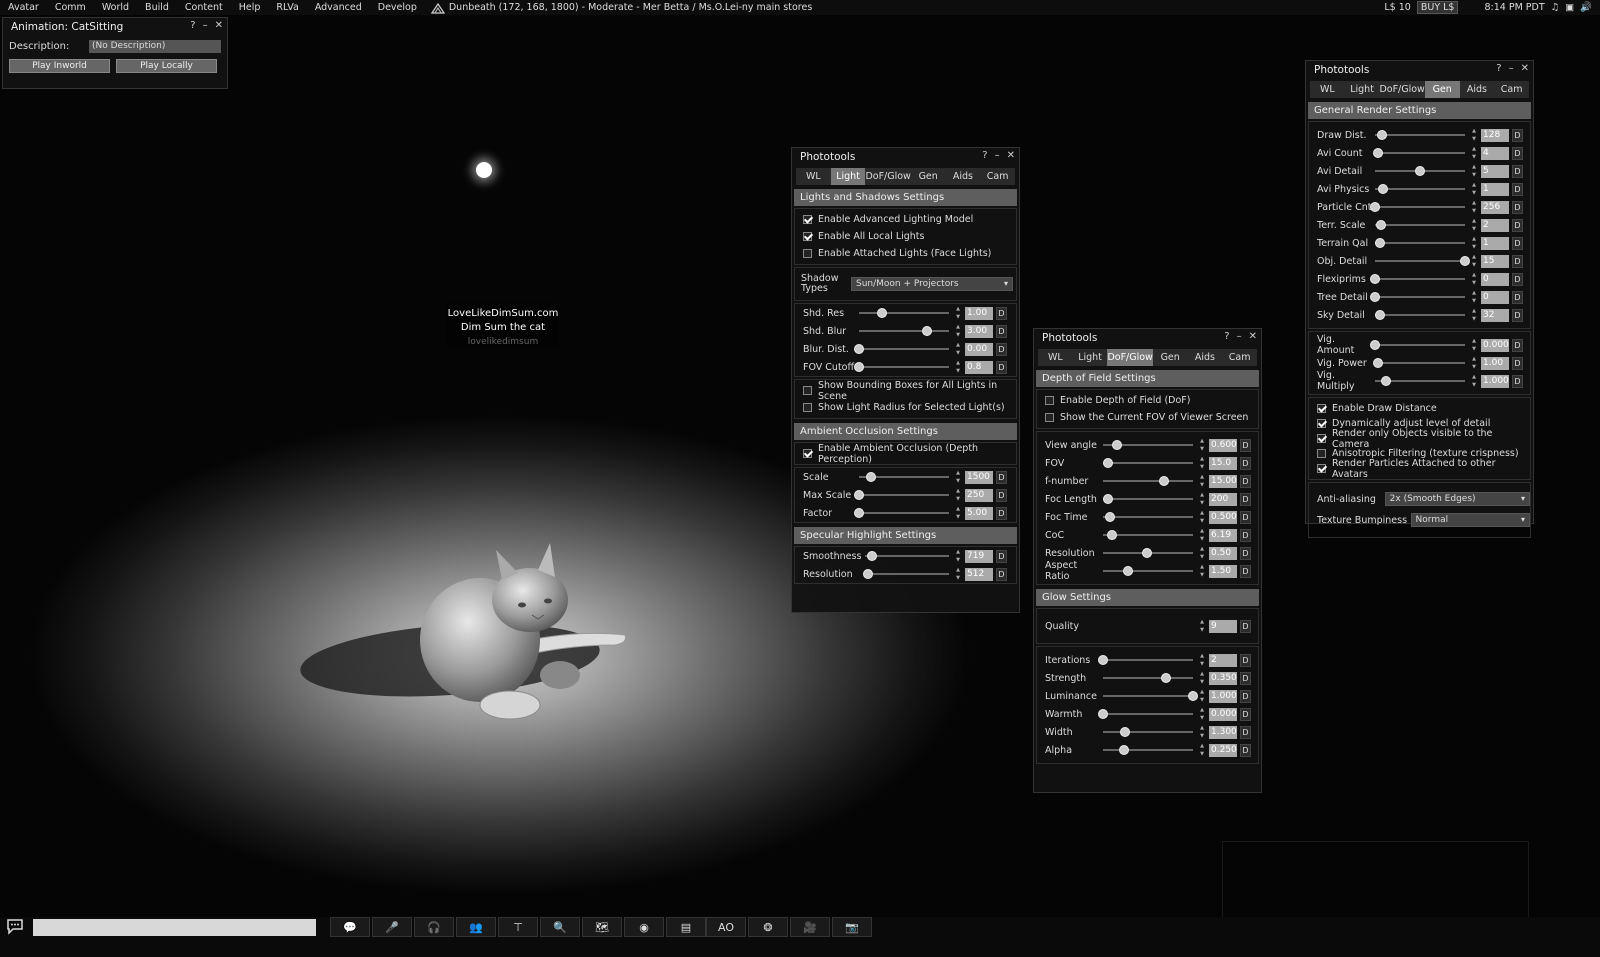 This screenshot has height=957, width=1600. Describe the element at coordinates (1223, 696) in the screenshot. I see `value-field: 1.000` at that location.